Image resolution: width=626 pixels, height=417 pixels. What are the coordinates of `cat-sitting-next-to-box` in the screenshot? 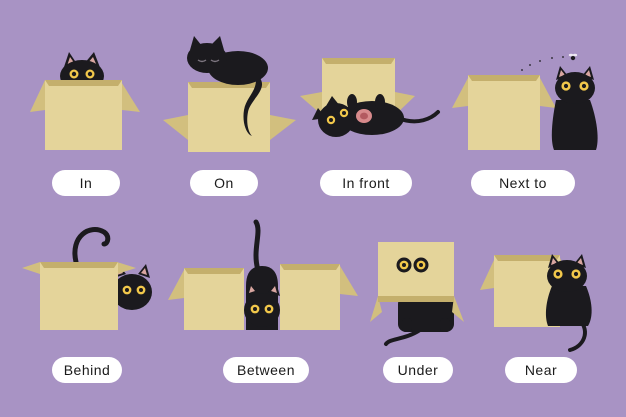 It's located at (574, 108).